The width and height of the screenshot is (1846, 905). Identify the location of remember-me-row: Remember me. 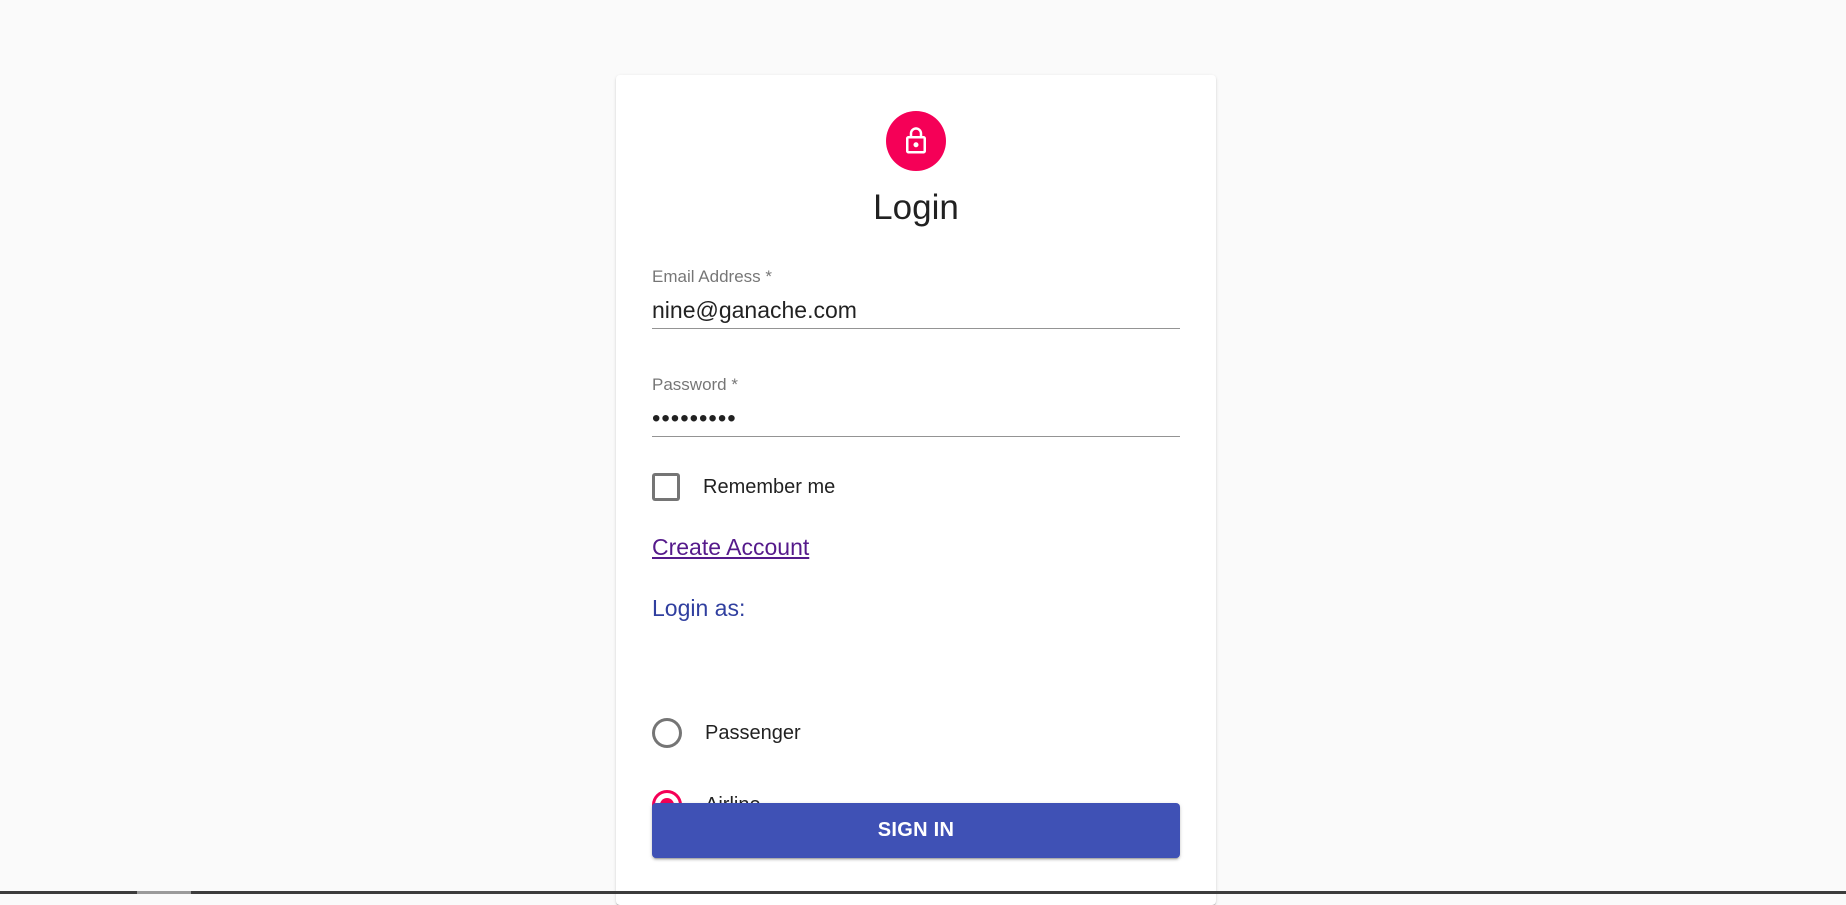
(743, 487).